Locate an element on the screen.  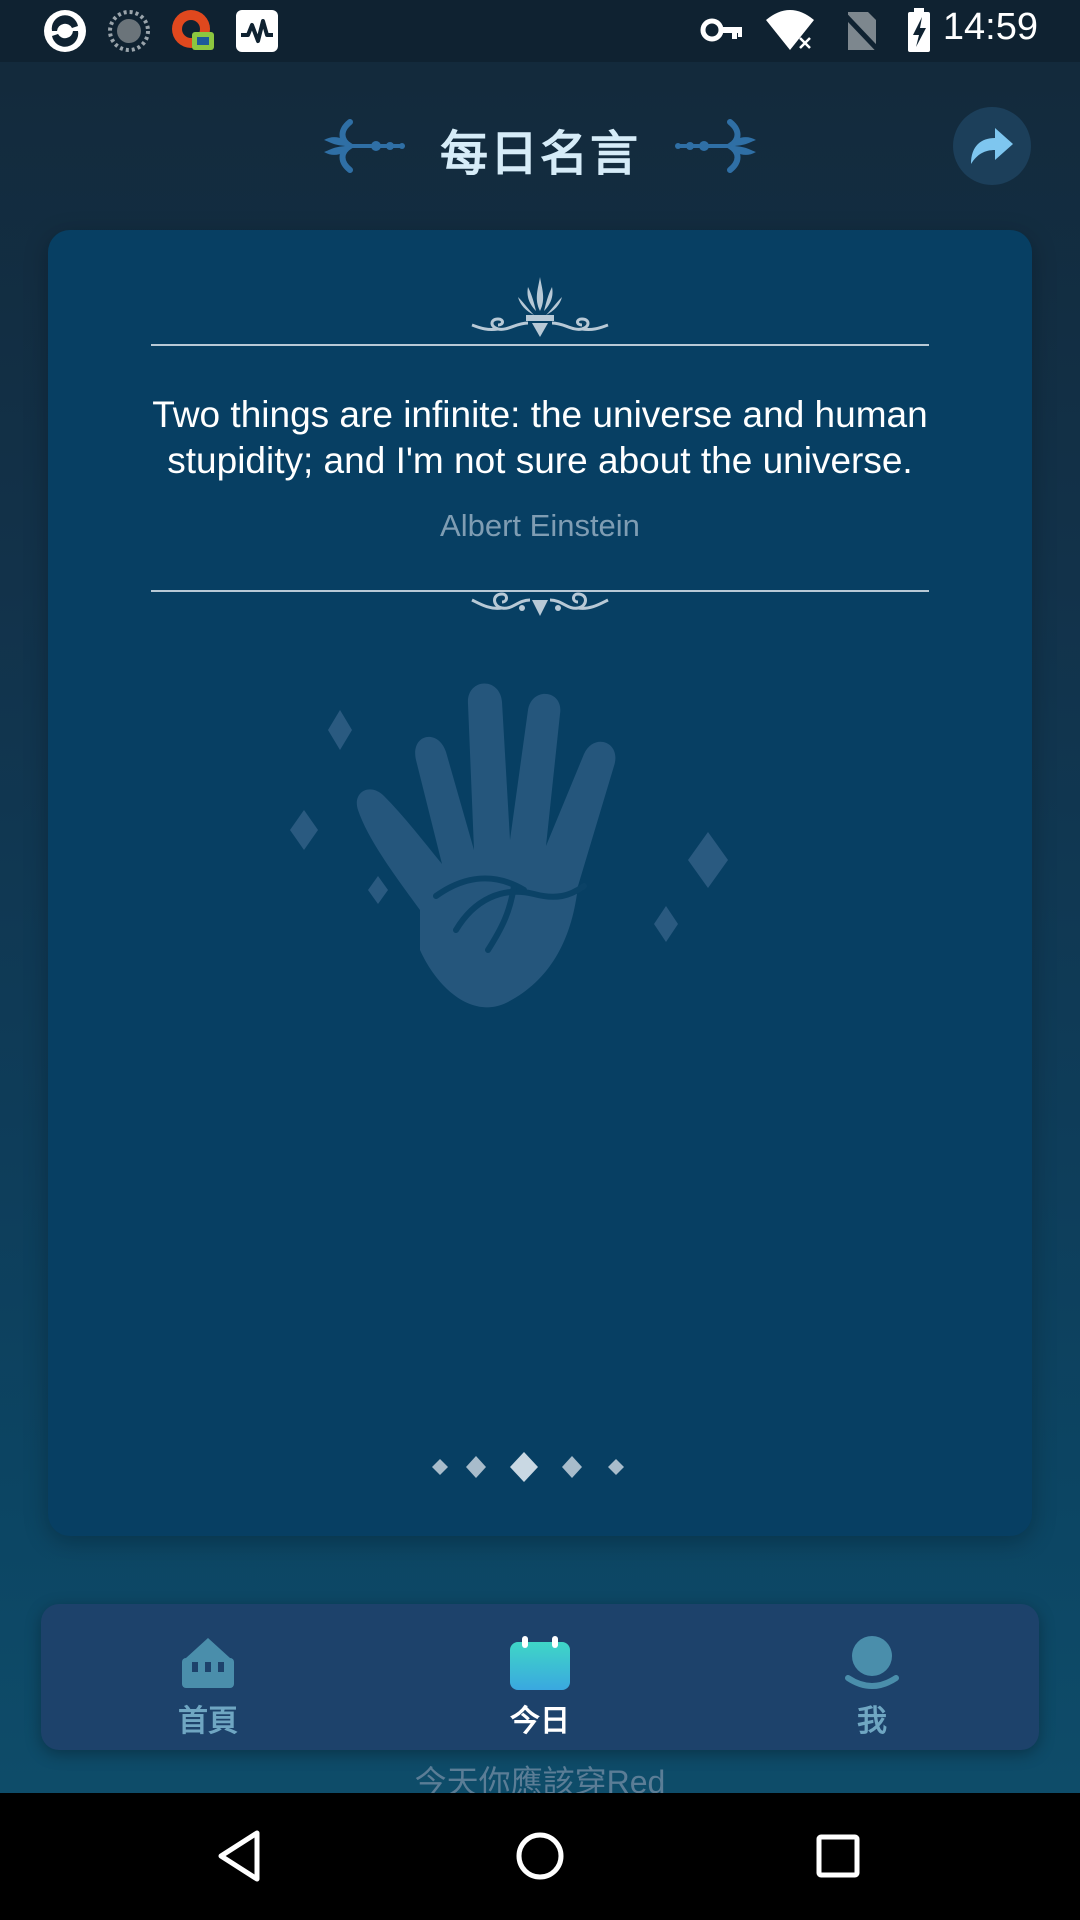
back-icon is located at coordinates (240, 1856).